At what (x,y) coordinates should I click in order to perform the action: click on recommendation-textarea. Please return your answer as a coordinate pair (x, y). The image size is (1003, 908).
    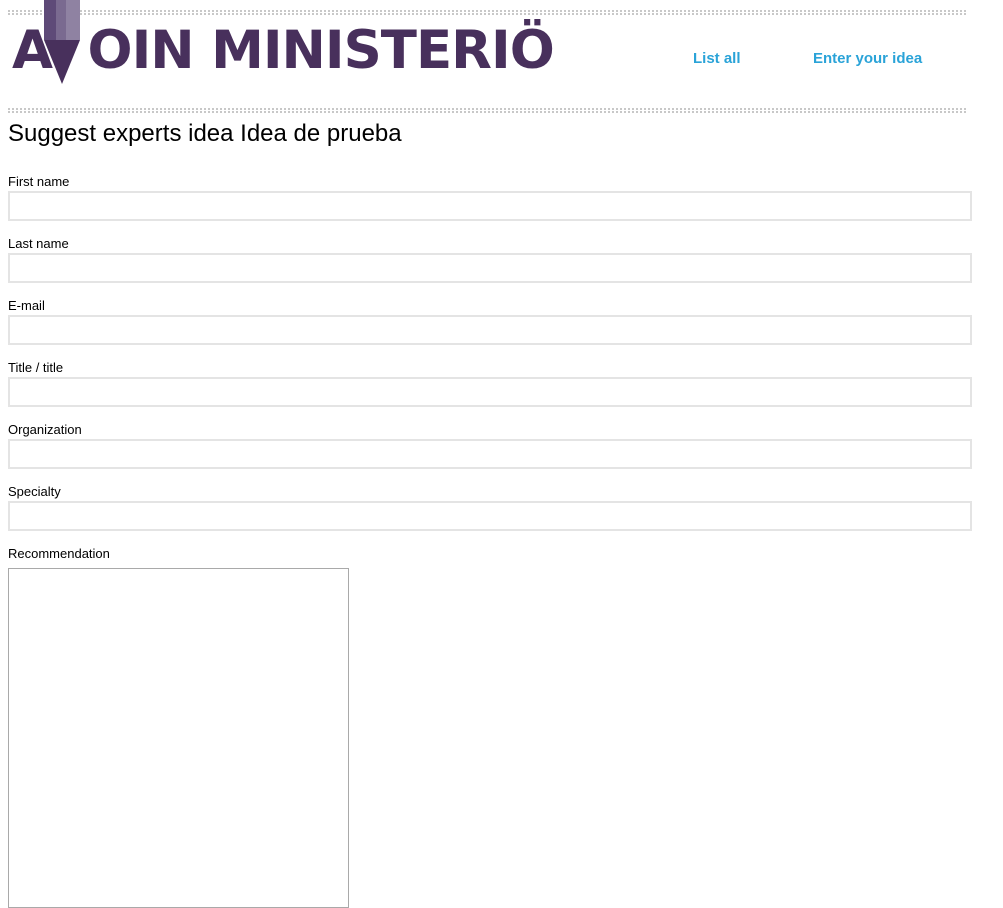
    Looking at the image, I should click on (178, 738).